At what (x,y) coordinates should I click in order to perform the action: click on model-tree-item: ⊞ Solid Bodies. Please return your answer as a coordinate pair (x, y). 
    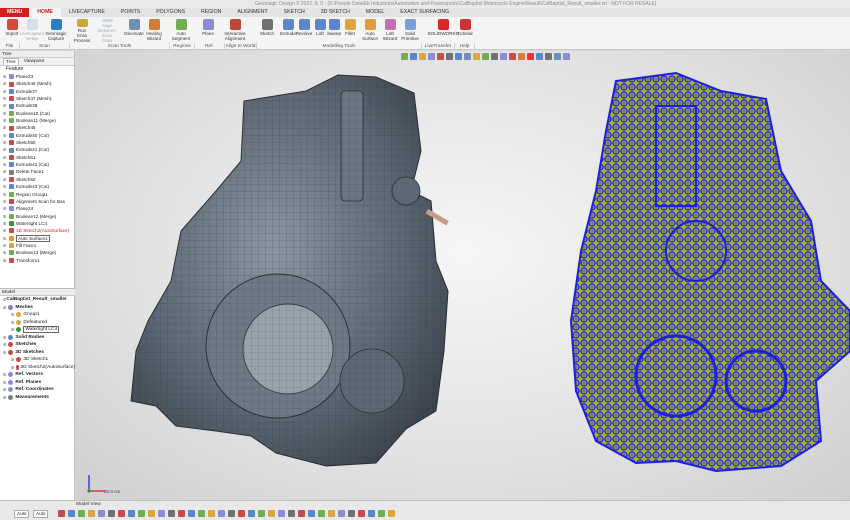
    Looking at the image, I should click on (37, 338).